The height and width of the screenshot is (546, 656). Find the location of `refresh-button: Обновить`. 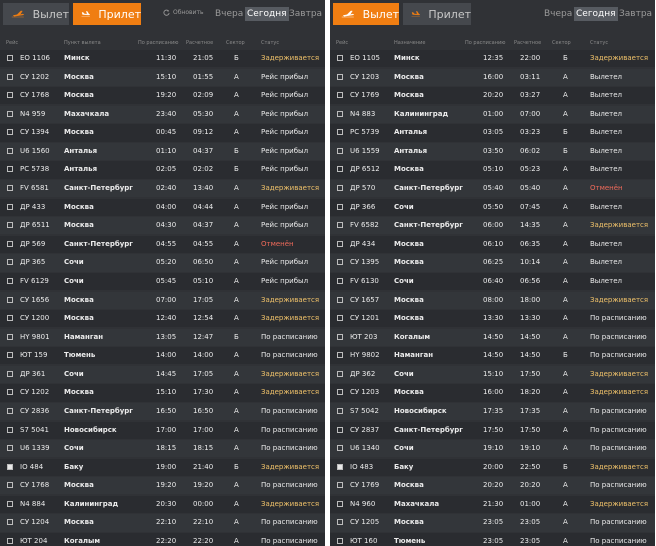

refresh-button: Обновить is located at coordinates (183, 12).